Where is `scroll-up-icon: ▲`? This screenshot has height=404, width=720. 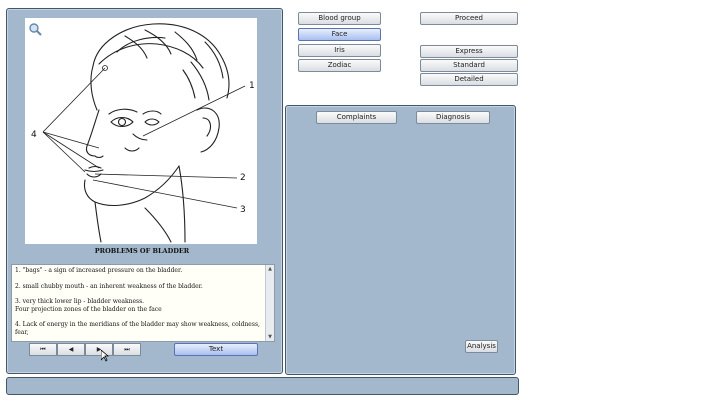 scroll-up-icon: ▲ is located at coordinates (270, 269).